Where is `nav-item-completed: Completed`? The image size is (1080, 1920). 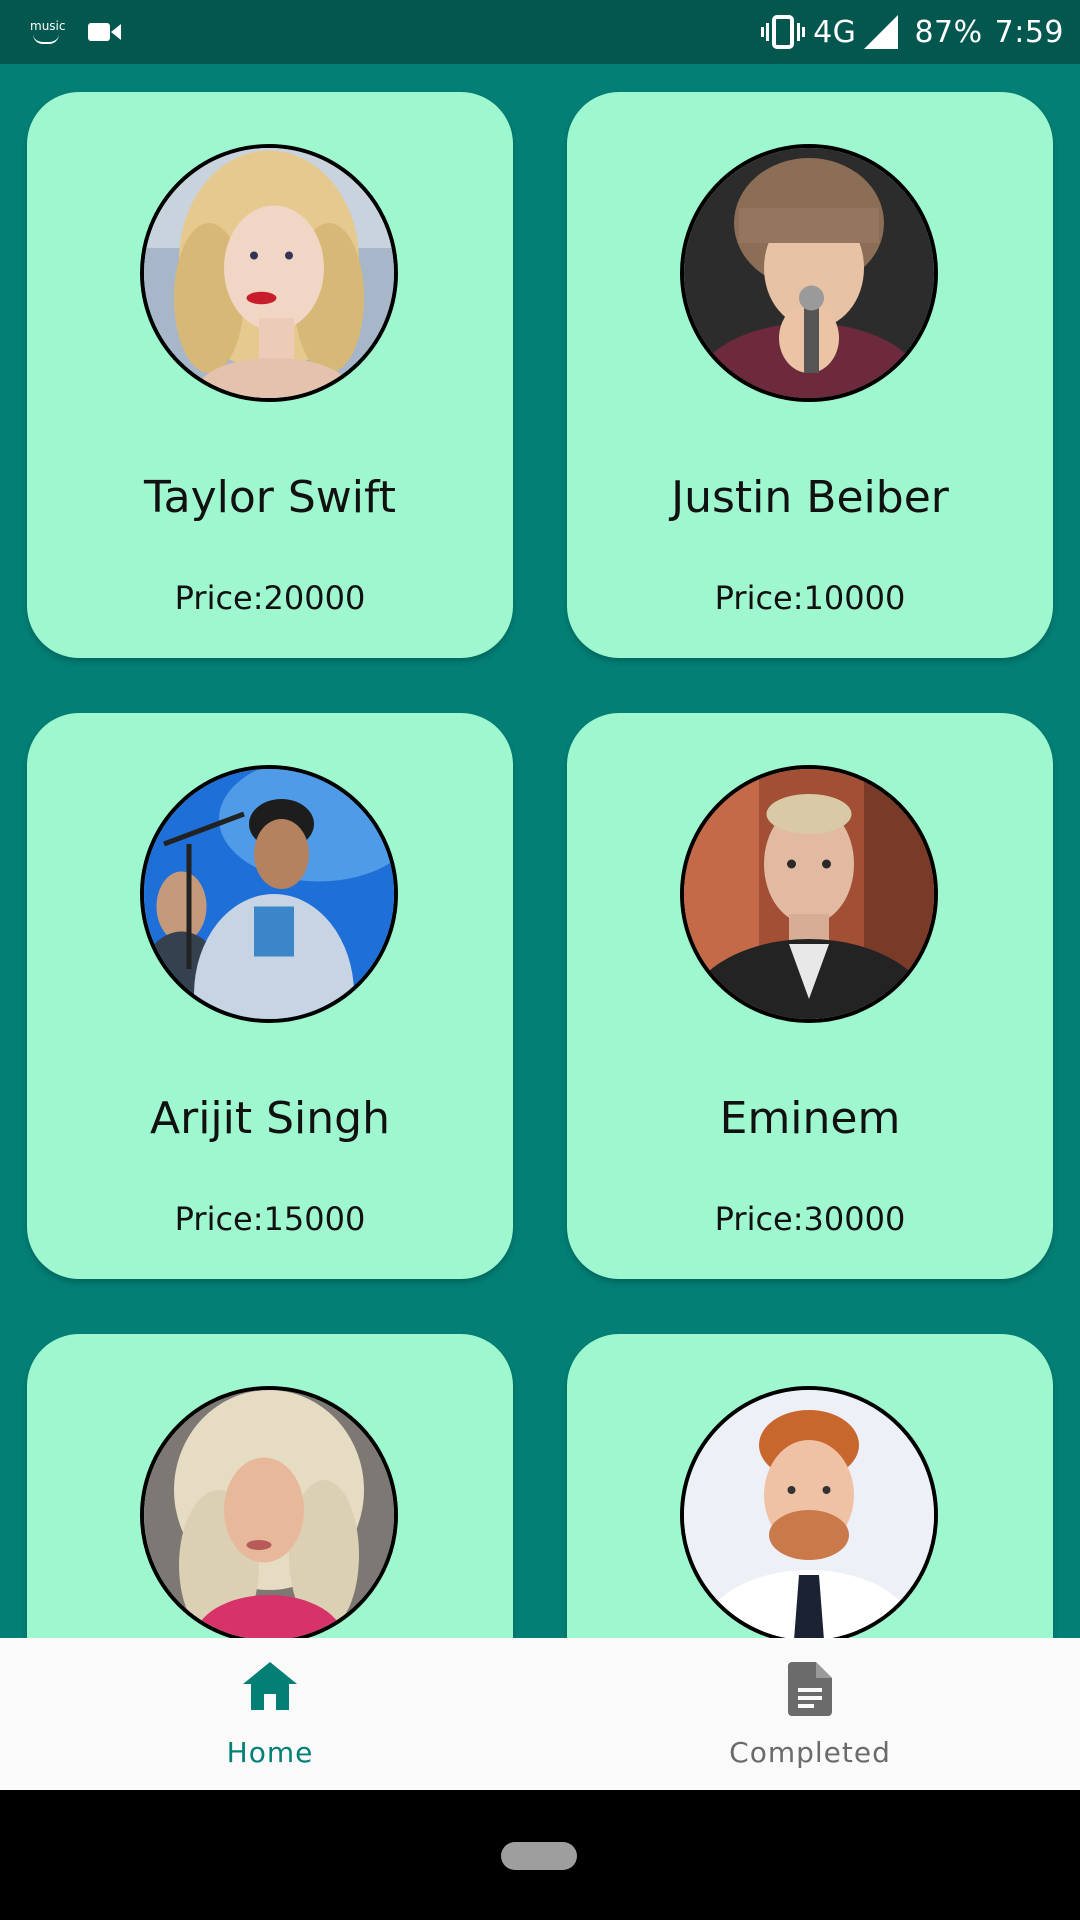 nav-item-completed: Completed is located at coordinates (810, 1714).